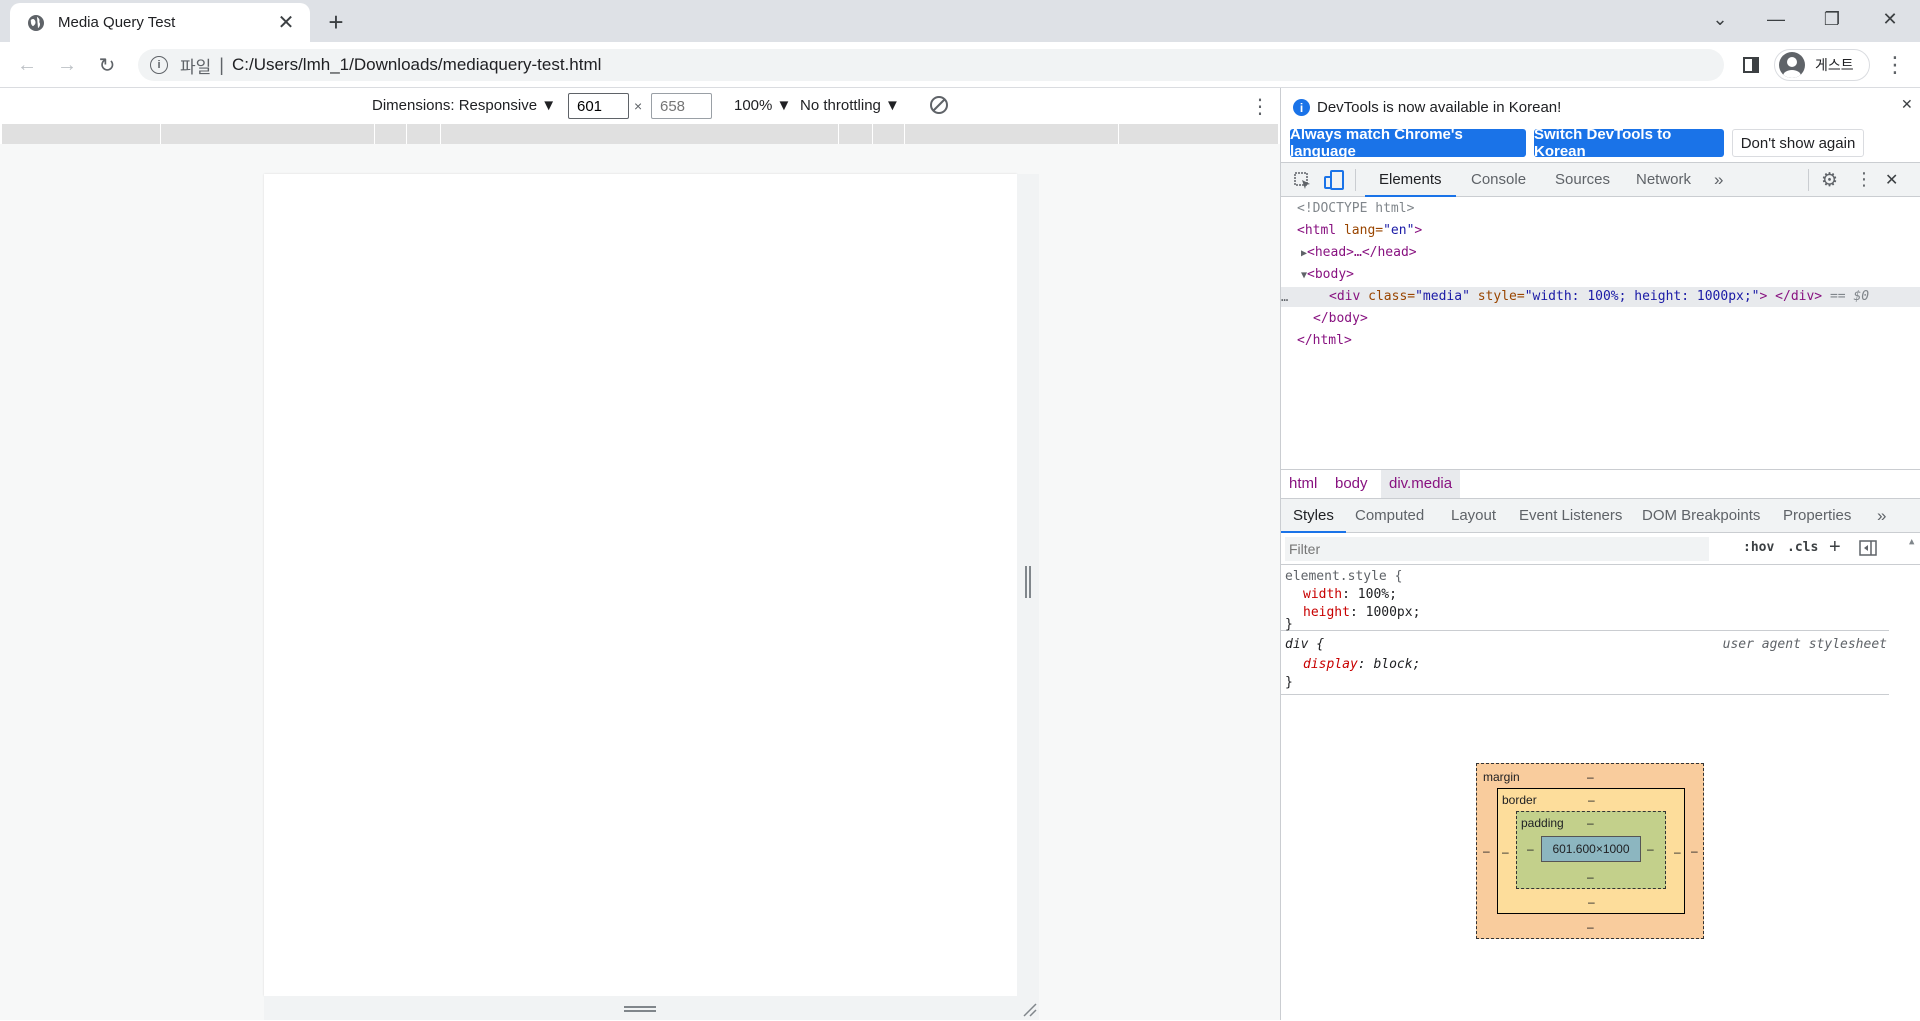  I want to click on side-panel-icon, so click(1751, 65).